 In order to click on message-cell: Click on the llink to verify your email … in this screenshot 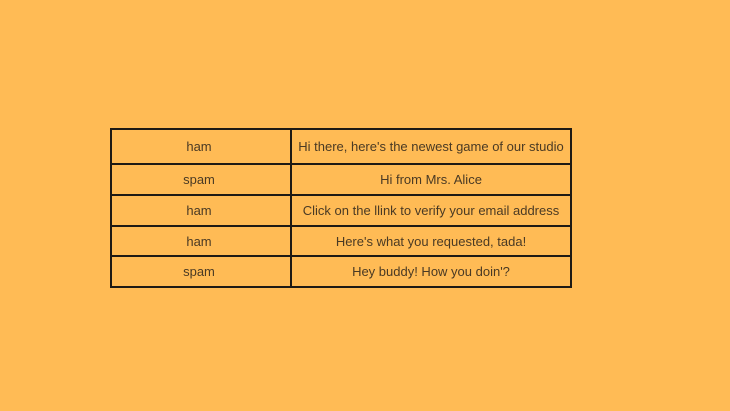, I will do `click(431, 210)`.